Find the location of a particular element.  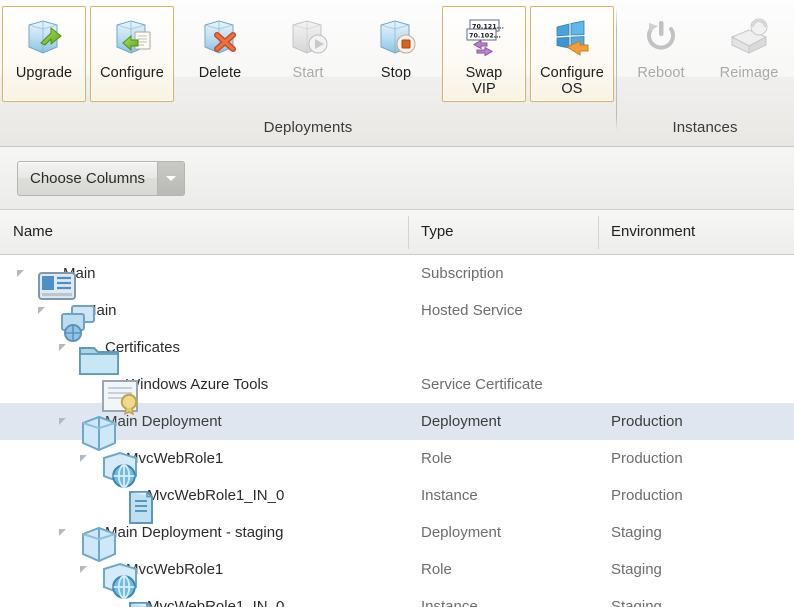

cell-type is located at coordinates (503, 347).